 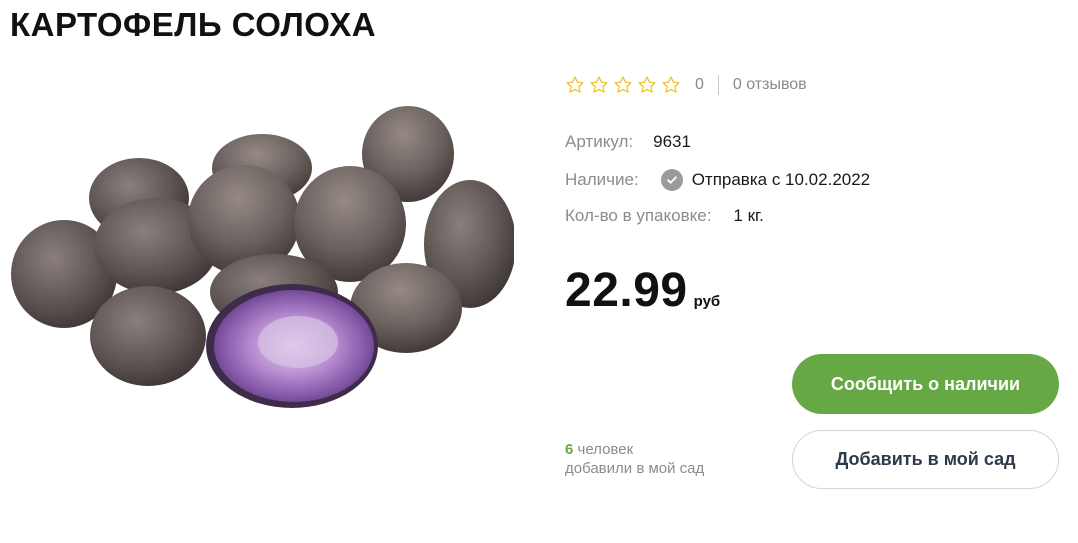 I want to click on garden-count-suffix: человек, so click(x=603, y=449).